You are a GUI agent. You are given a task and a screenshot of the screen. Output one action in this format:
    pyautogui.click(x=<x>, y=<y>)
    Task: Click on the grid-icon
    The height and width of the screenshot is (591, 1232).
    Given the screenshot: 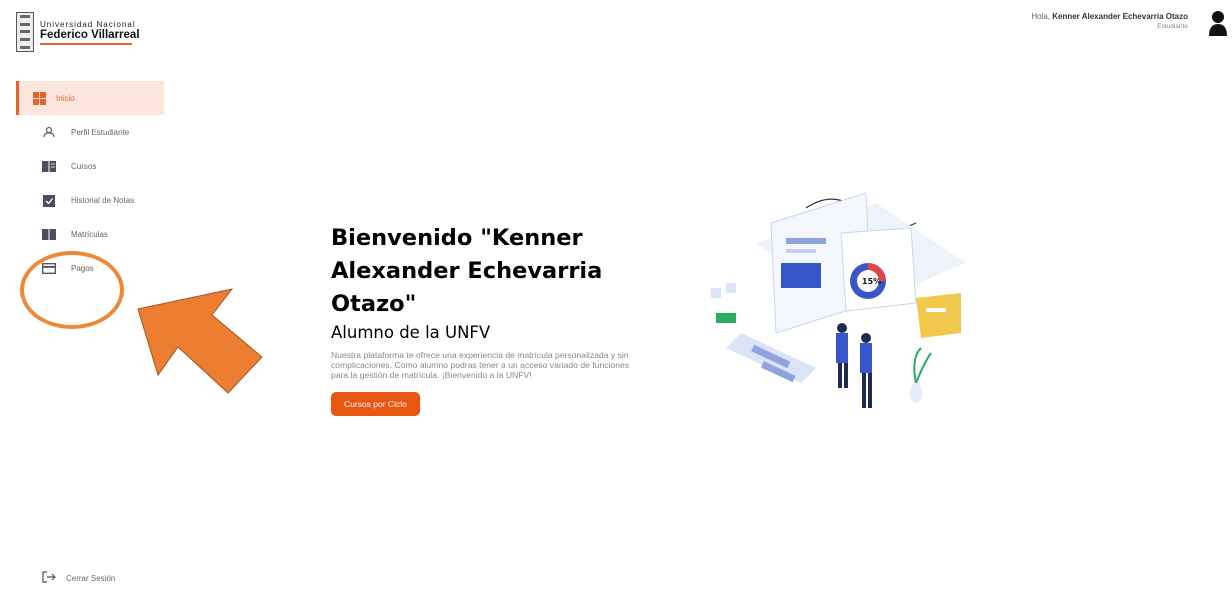 What is the action you would take?
    pyautogui.click(x=39, y=98)
    